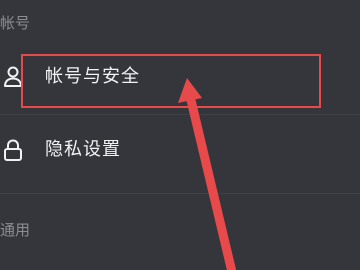 The height and width of the screenshot is (270, 360). I want to click on menu-item-privacy-settings: 隐私设置, so click(180, 150).